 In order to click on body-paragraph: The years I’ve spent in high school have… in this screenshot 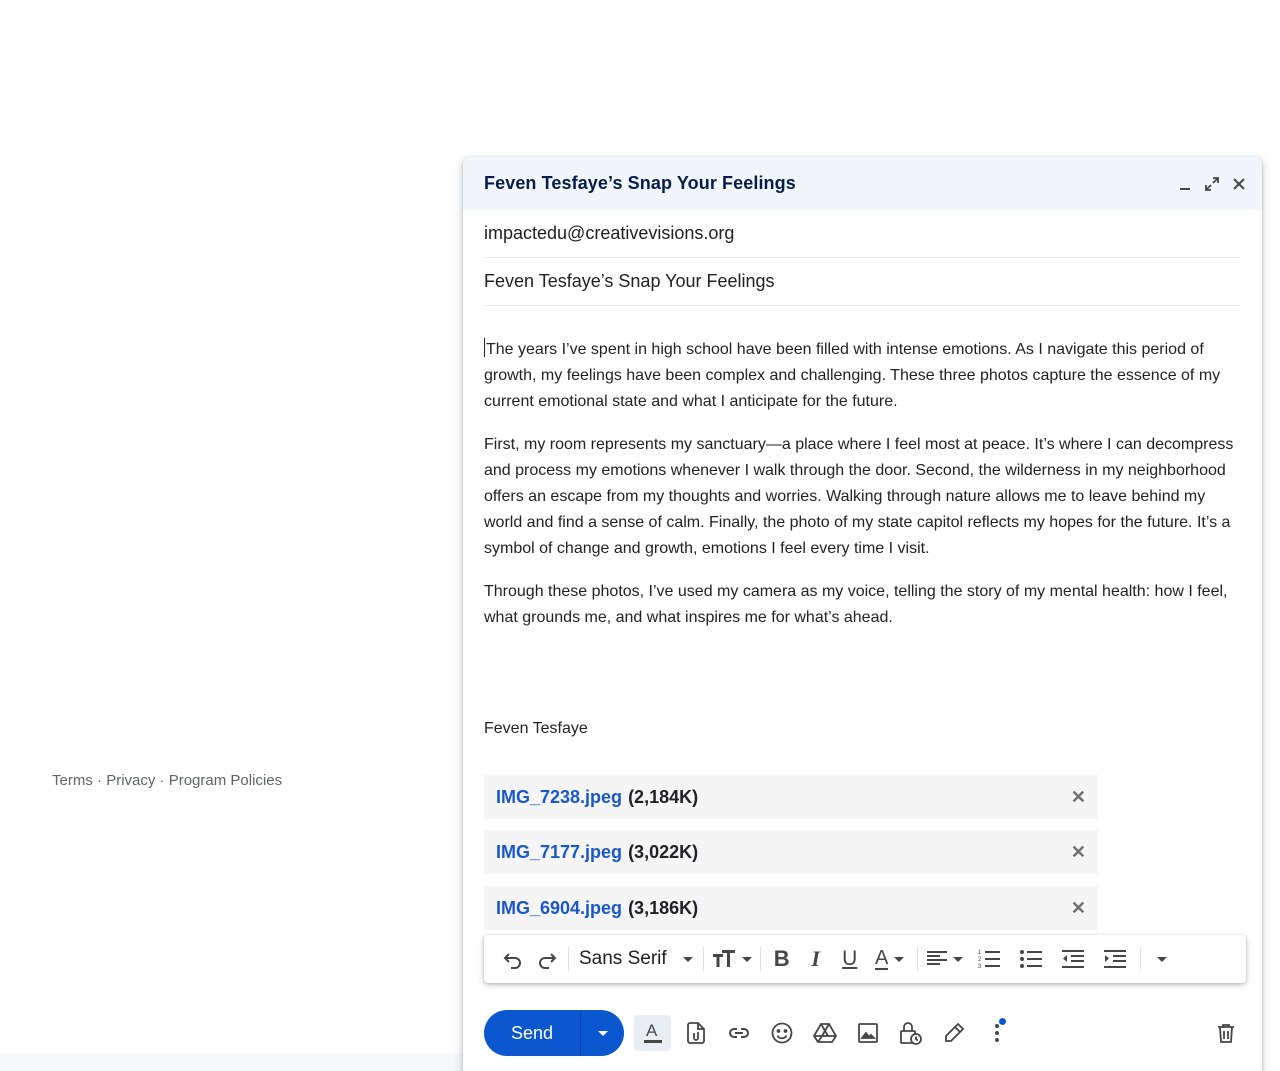, I will do `click(864, 376)`.